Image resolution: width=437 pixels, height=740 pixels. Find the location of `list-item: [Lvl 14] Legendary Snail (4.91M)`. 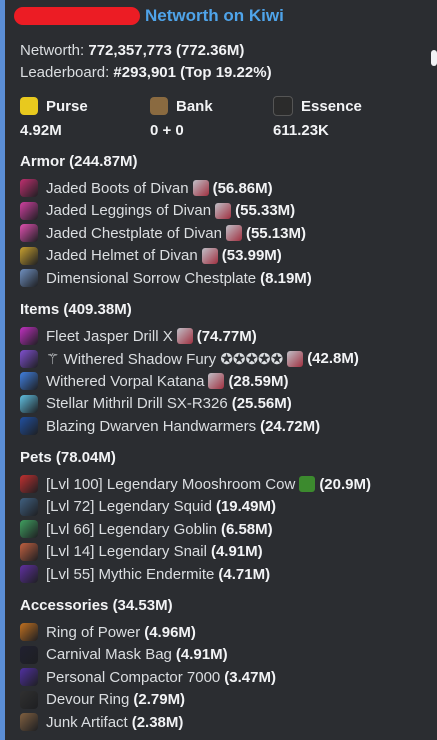

list-item: [Lvl 14] Legendary Snail (4.91M) is located at coordinates (141, 552).